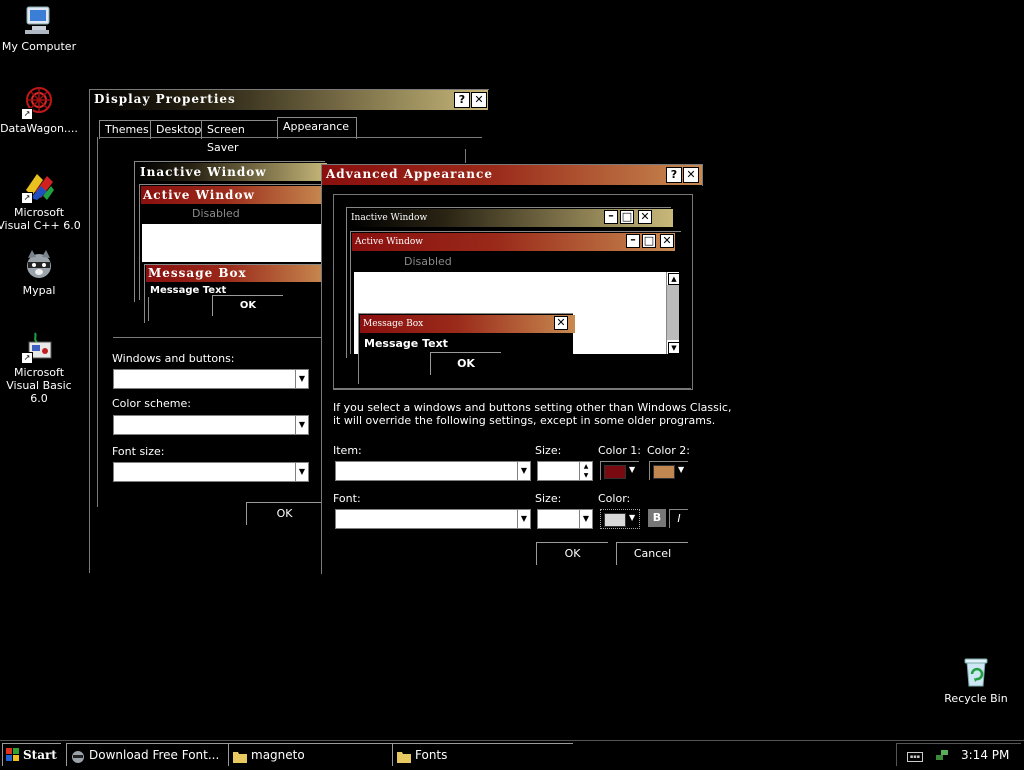 The width and height of the screenshot is (1024, 770). Describe the element at coordinates (39, 385) in the screenshot. I see `desktop-icon-label: Microsoft Visual Basic 6.0` at that location.